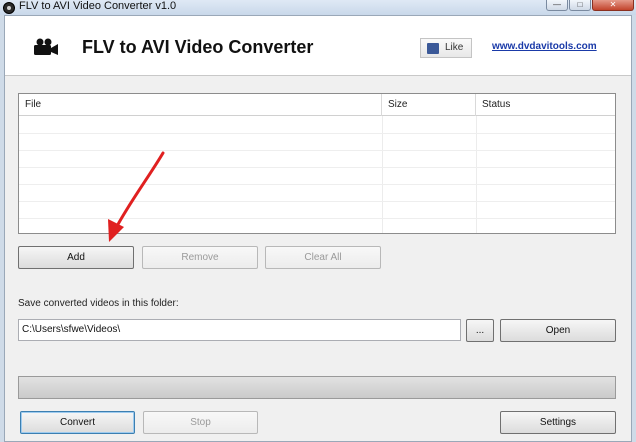 The image size is (636, 442). I want to click on like-button: Like, so click(446, 48).